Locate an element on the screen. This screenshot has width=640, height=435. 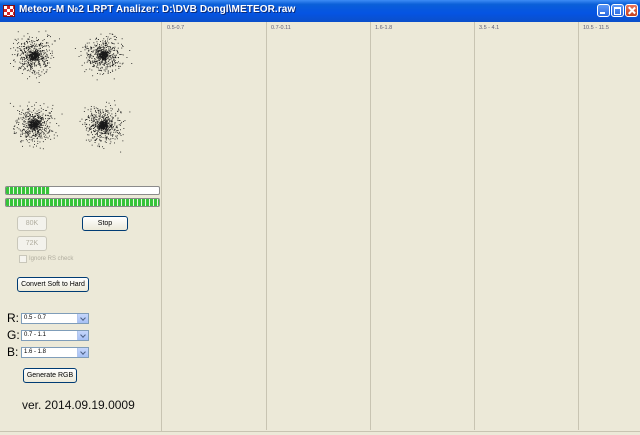
r-channel-row: R: 0.5 - 0.7 is located at coordinates (48, 318).